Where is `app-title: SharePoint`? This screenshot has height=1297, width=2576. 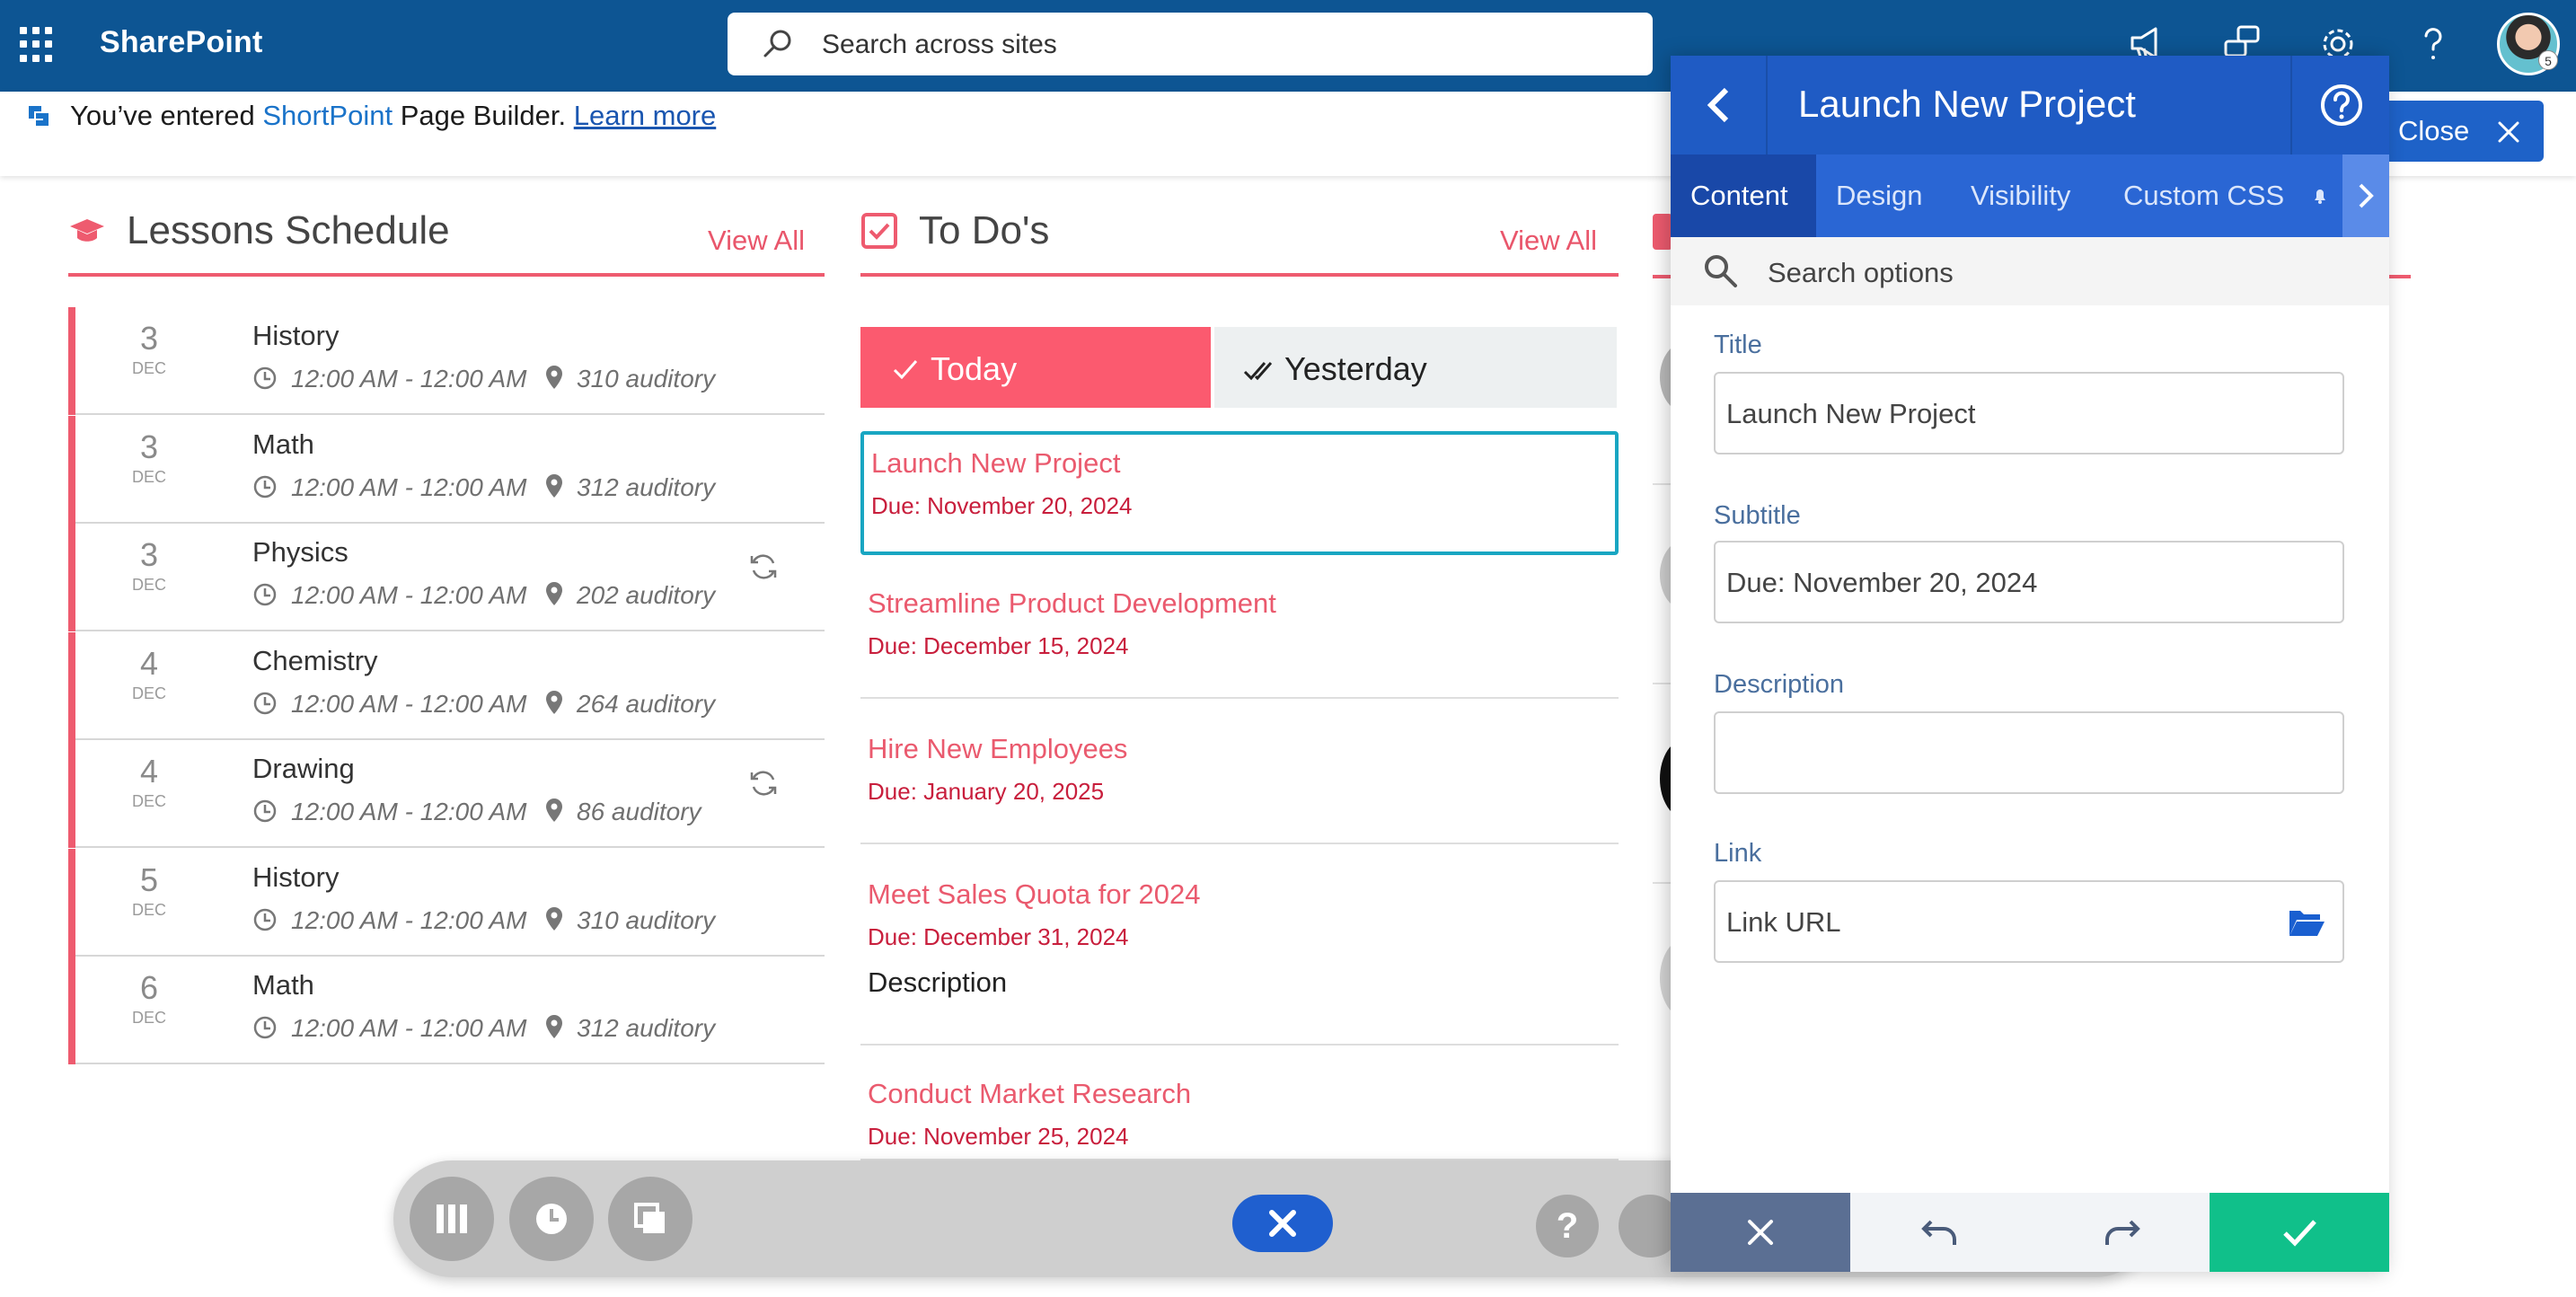
app-title: SharePoint is located at coordinates (181, 42).